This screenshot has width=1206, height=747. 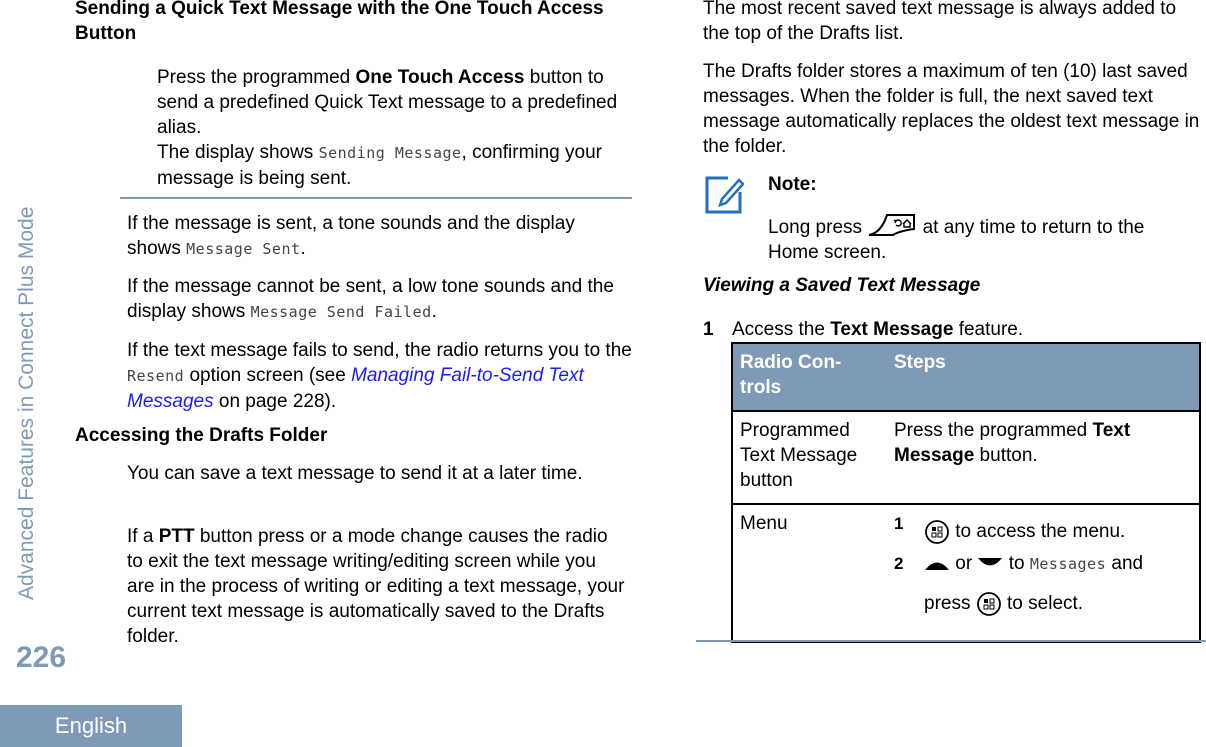 I want to click on note-pencil-icon, so click(x=724, y=195).